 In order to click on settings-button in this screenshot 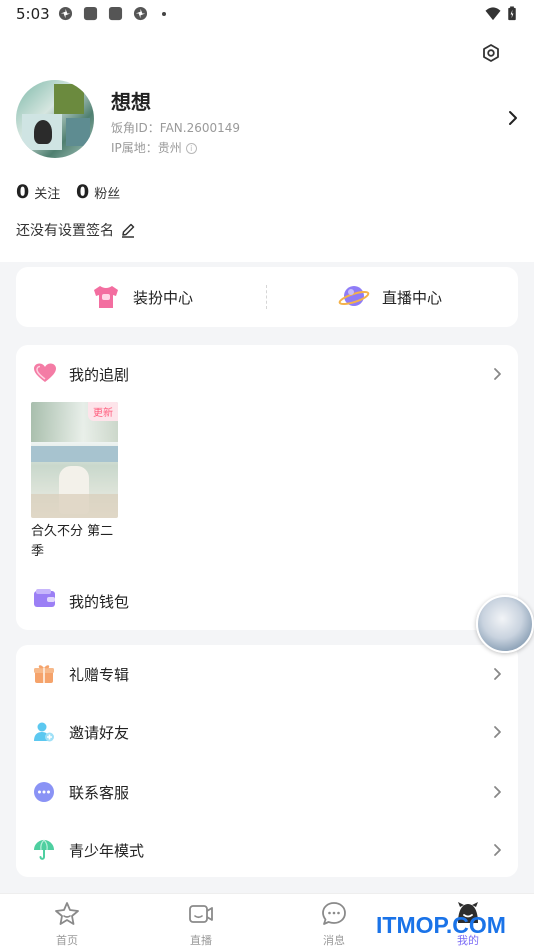, I will do `click(491, 53)`.